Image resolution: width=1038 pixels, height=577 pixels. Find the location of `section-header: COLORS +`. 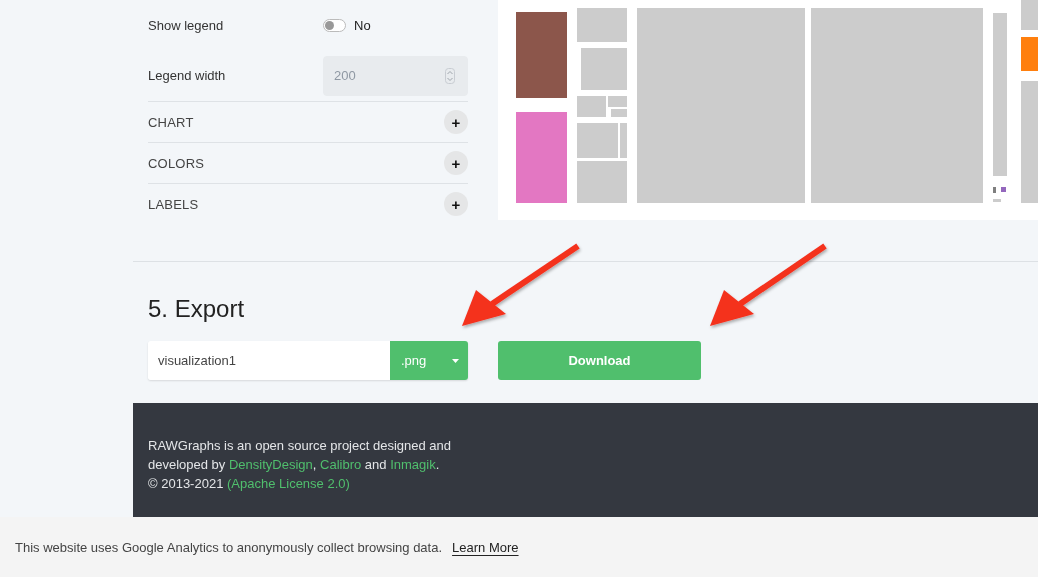

section-header: COLORS + is located at coordinates (308, 162).